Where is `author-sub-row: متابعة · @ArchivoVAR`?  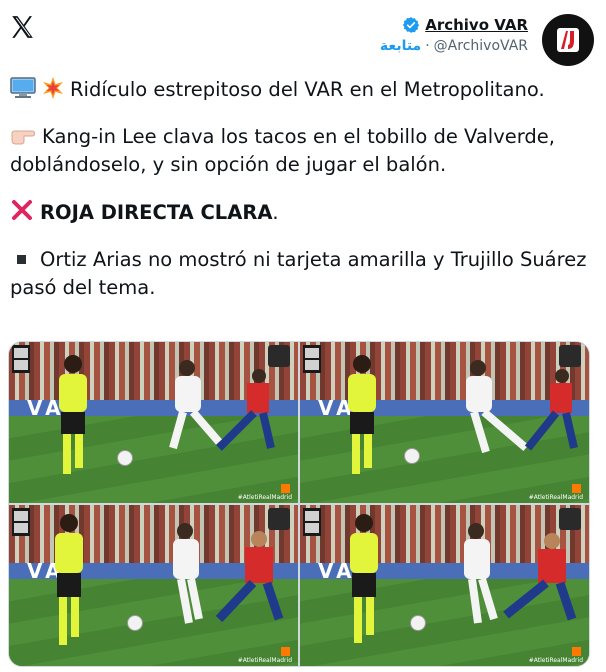
author-sub-row: متابعة · @ArchivoVAR is located at coordinates (454, 46).